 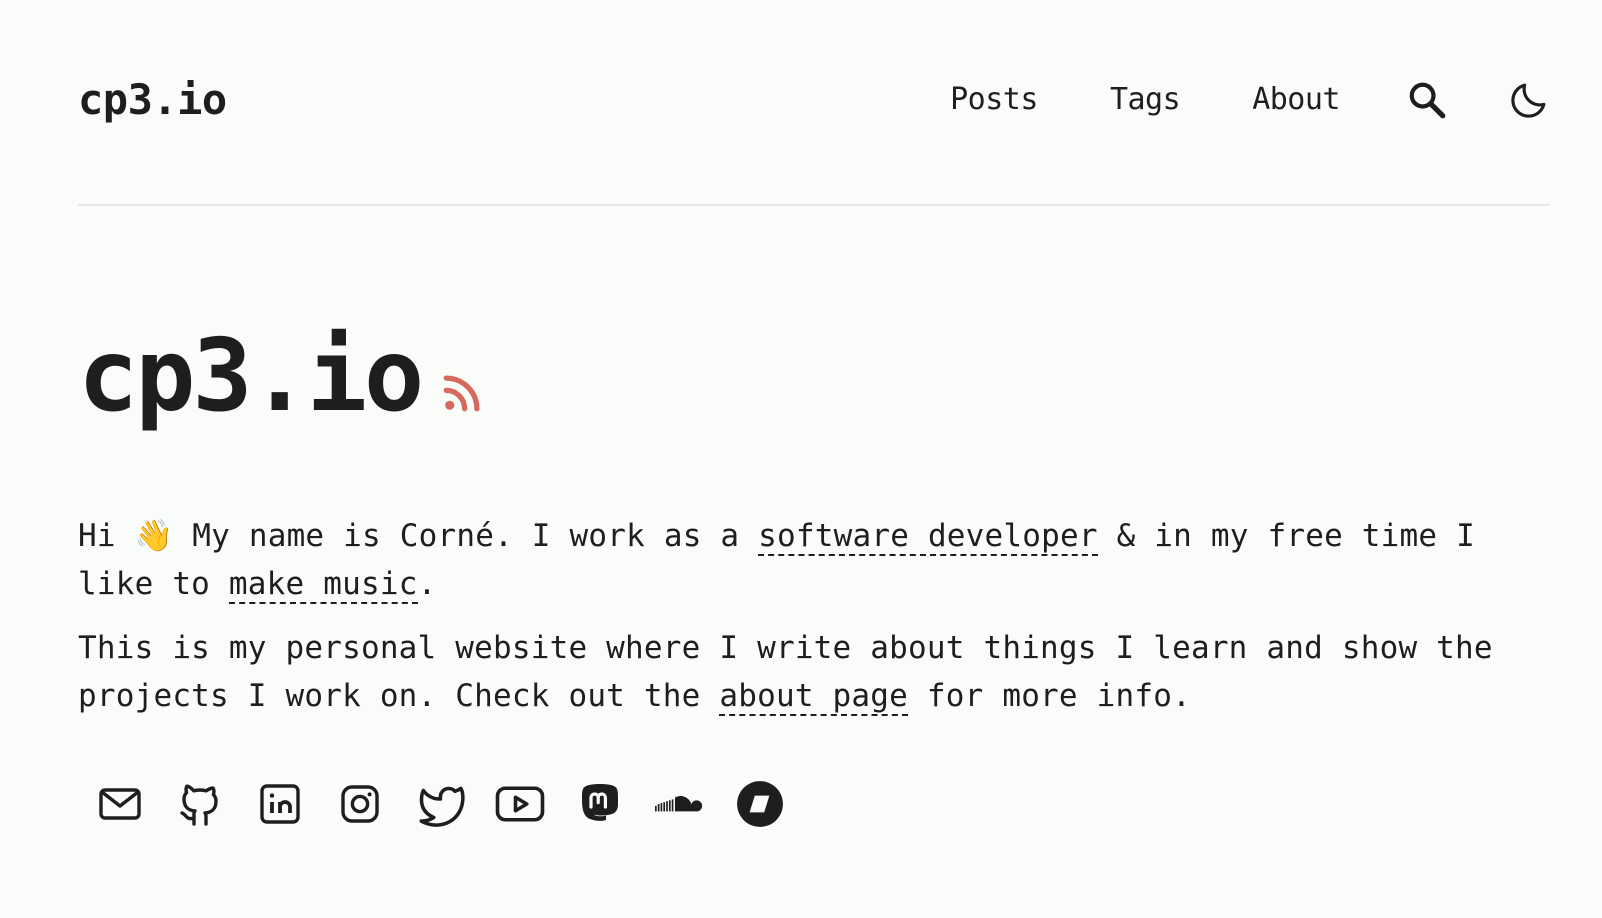 What do you see at coordinates (152, 100) in the screenshot?
I see `site-logo: cp3.io` at bounding box center [152, 100].